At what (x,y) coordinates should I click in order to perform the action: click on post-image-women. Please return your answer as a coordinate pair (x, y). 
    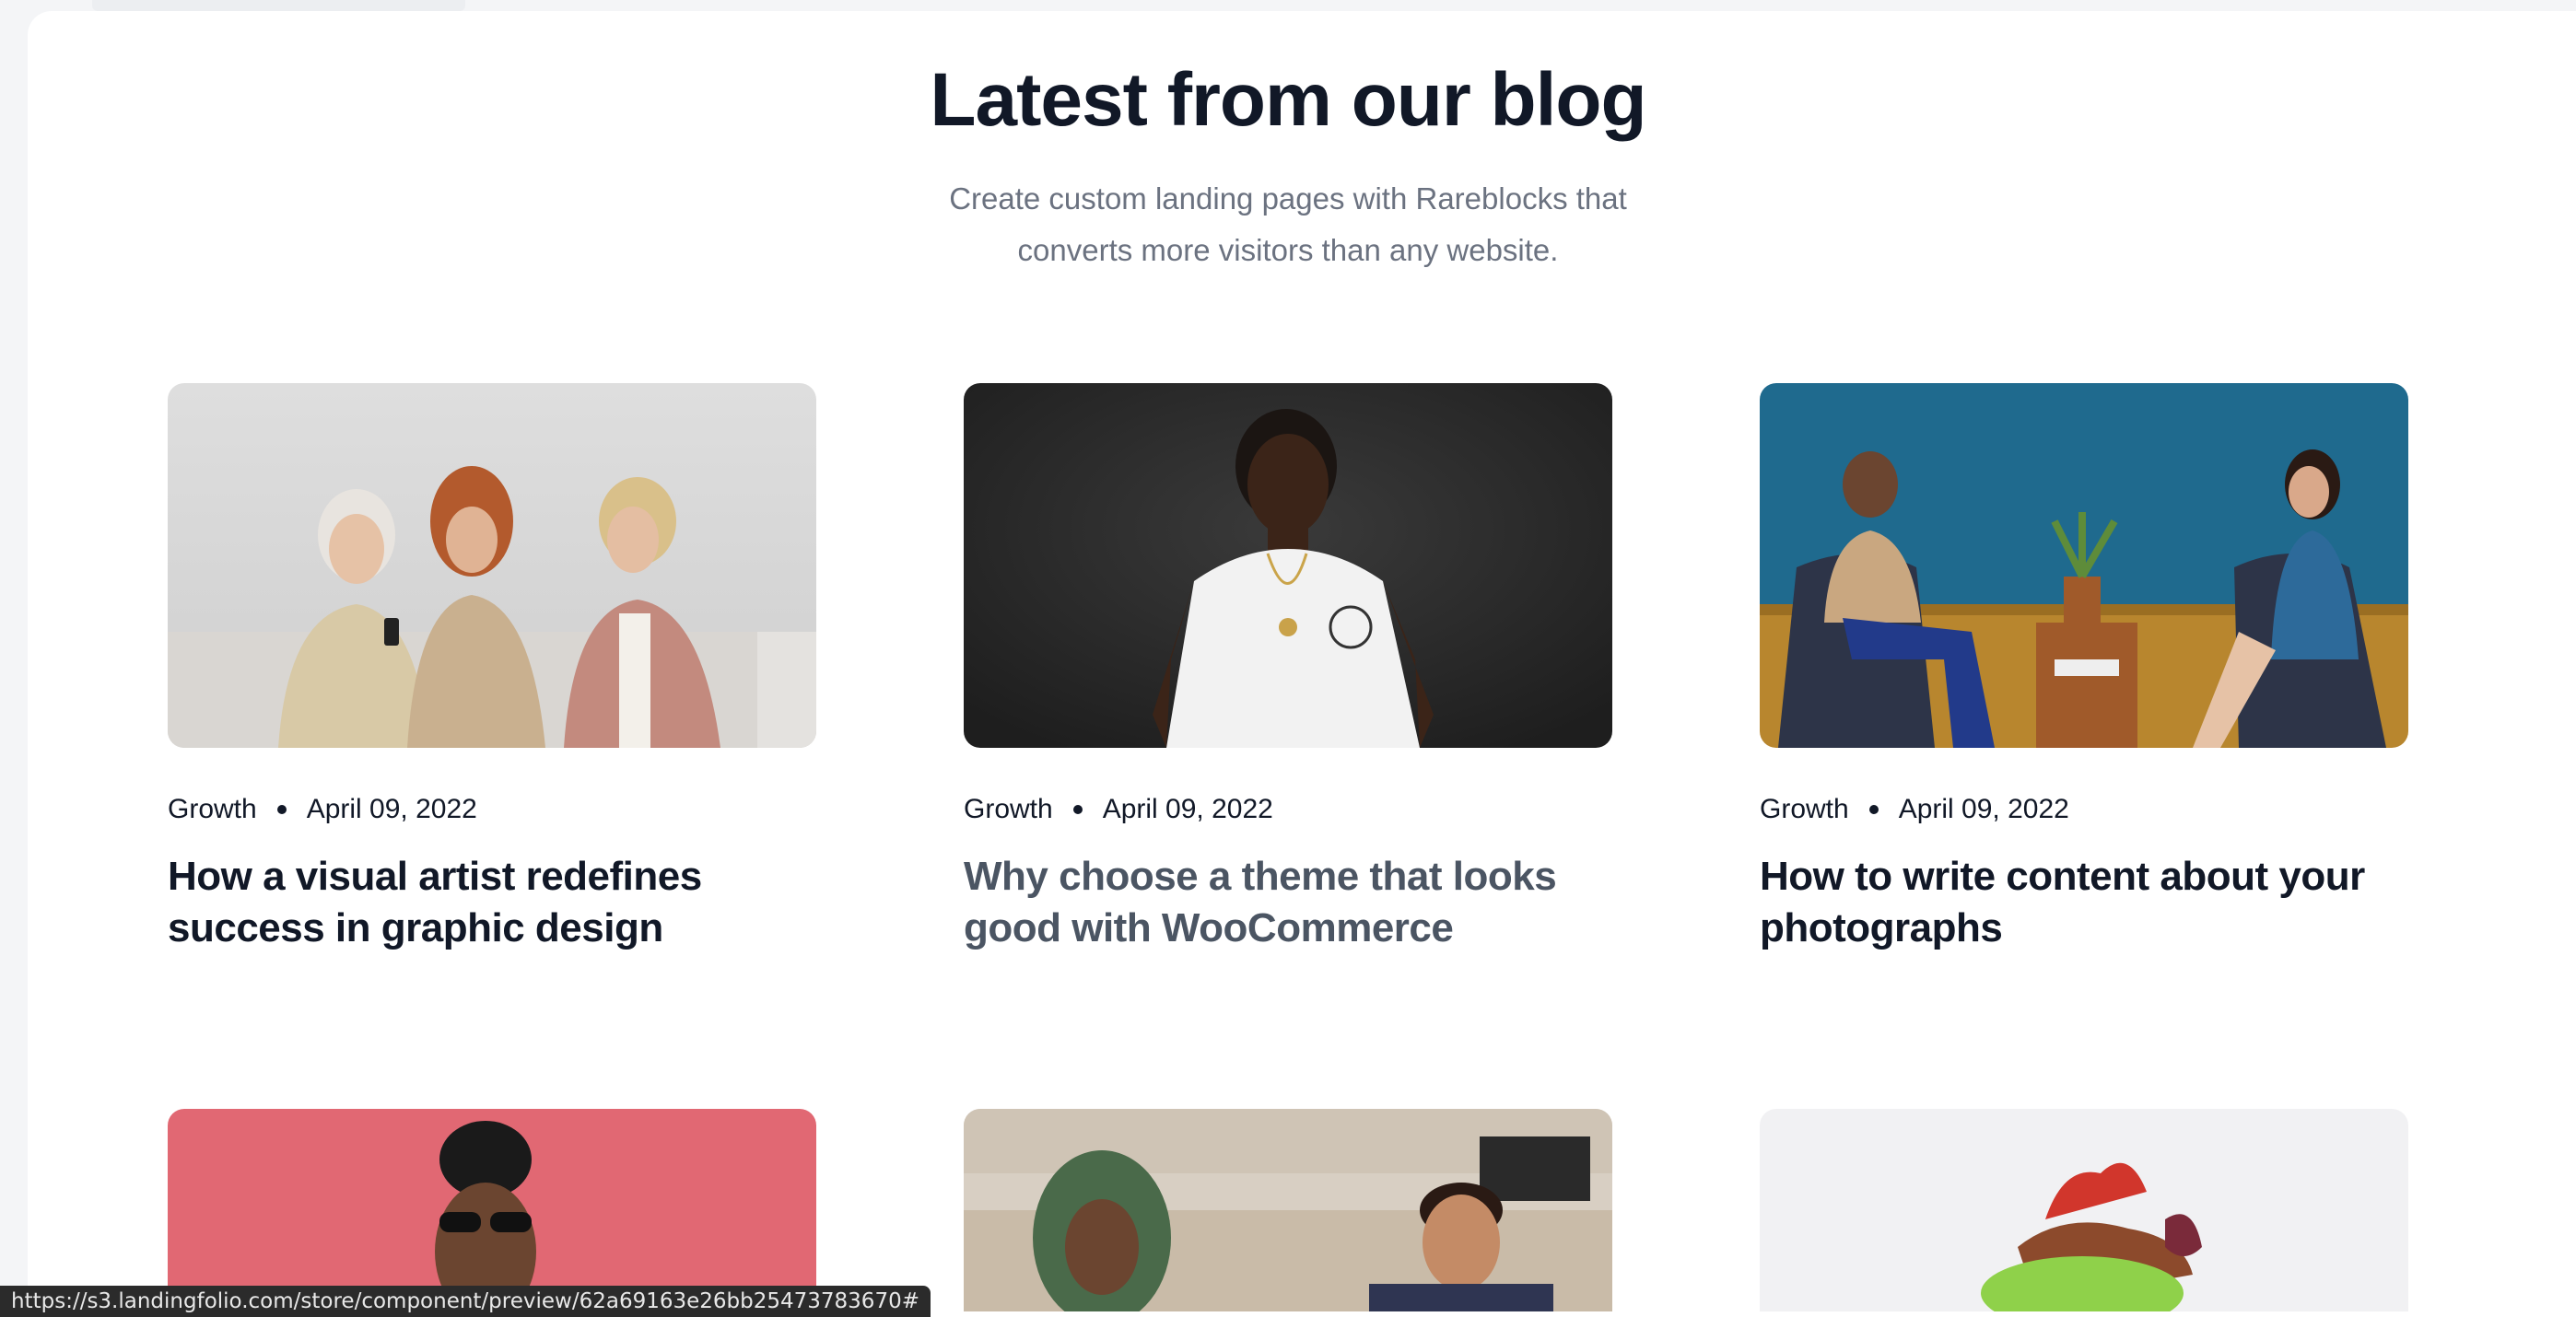
    Looking at the image, I should click on (492, 565).